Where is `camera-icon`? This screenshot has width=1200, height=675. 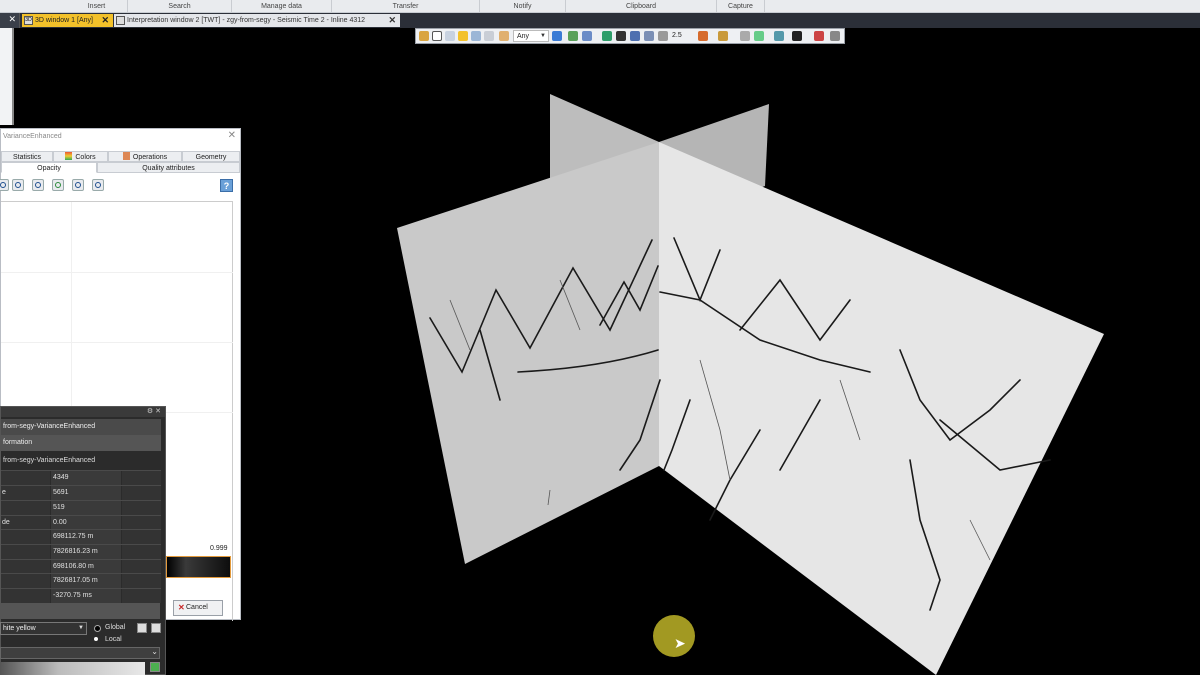
camera-icon is located at coordinates (476, 36).